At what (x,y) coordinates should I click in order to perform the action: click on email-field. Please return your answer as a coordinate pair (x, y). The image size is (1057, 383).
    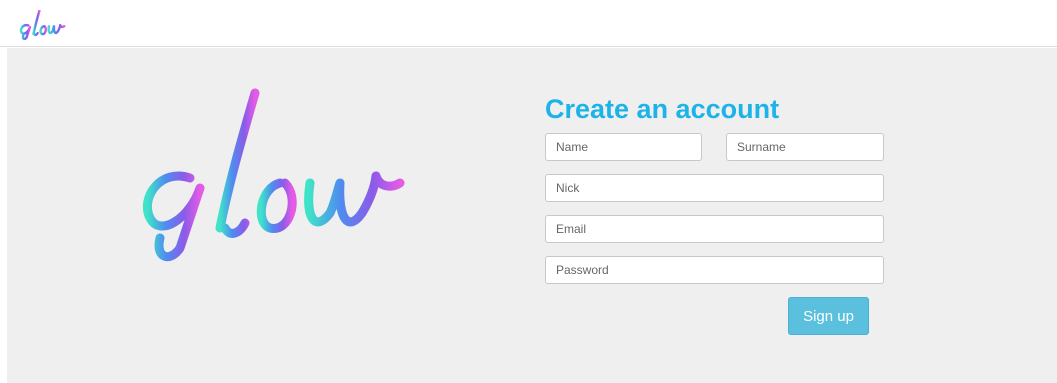
    Looking at the image, I should click on (714, 229).